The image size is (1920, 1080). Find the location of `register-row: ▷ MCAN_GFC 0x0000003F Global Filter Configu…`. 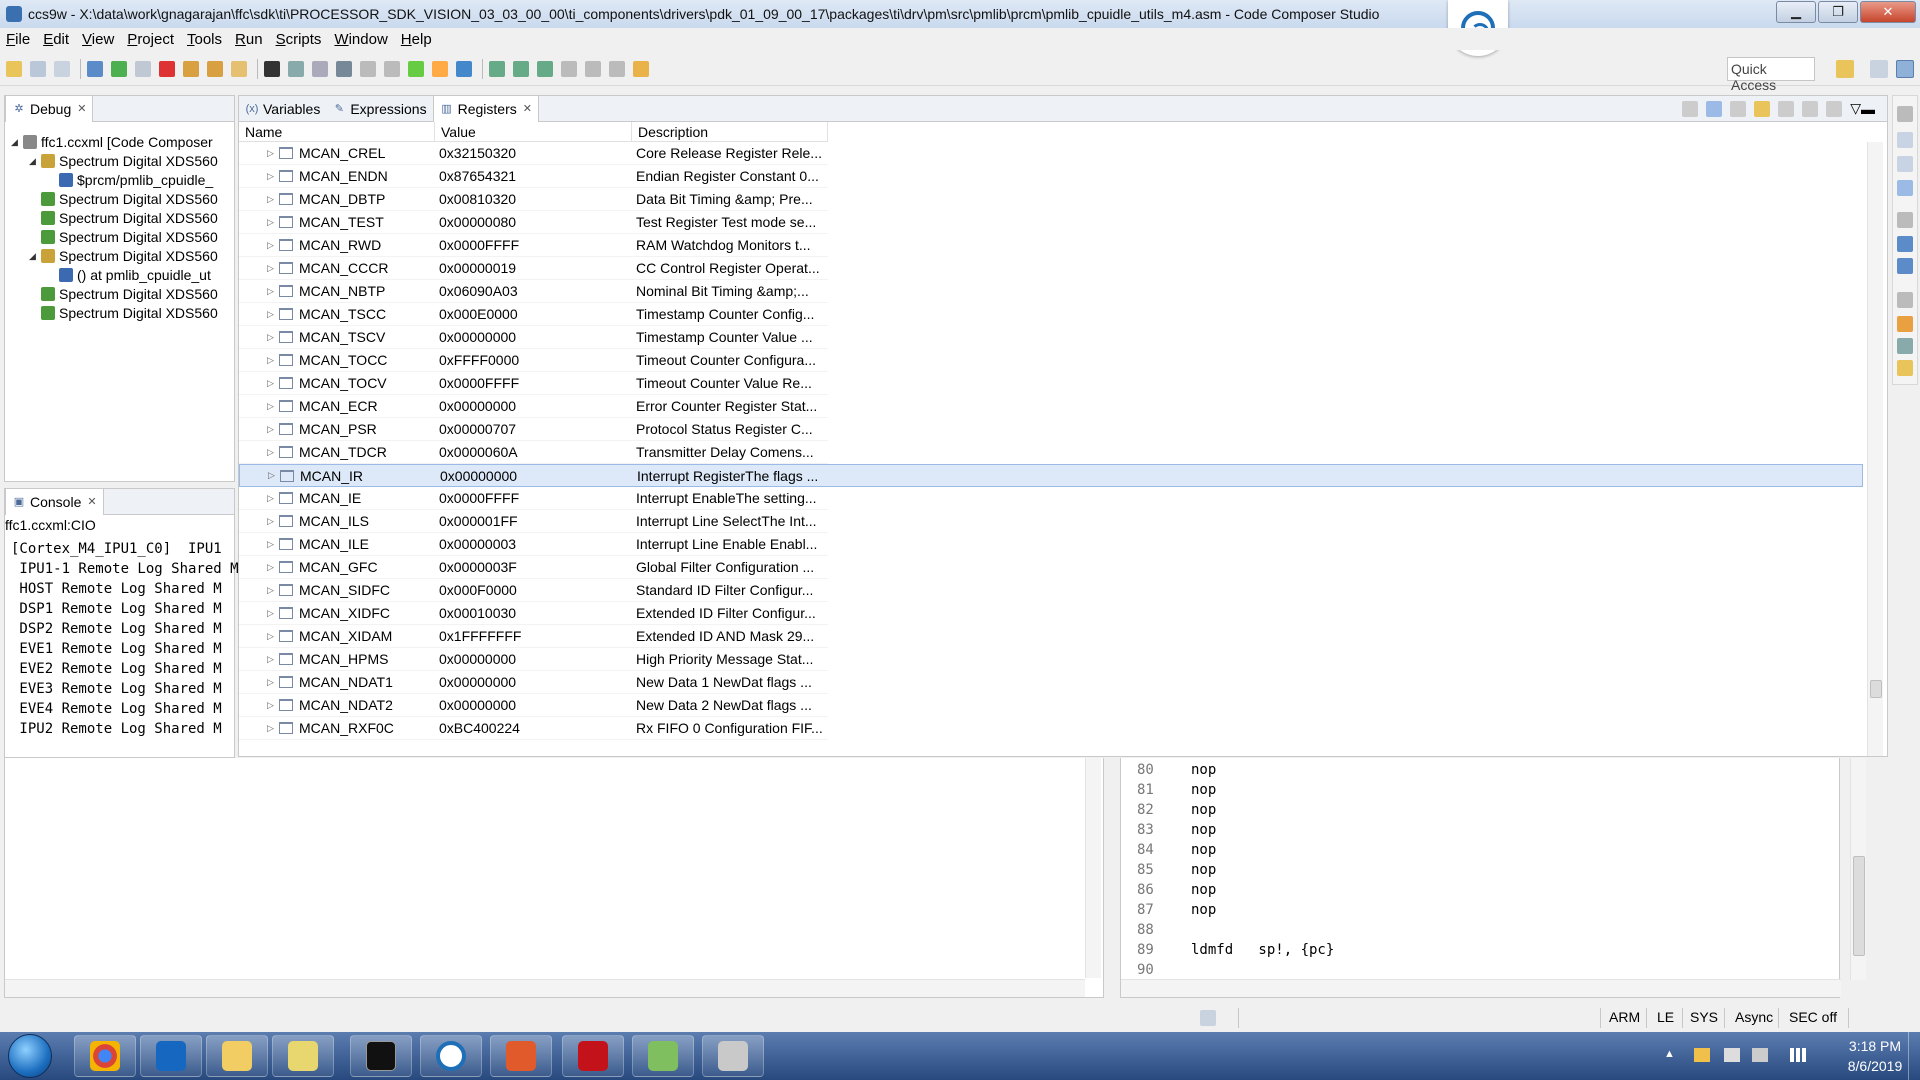

register-row: ▷ MCAN_GFC 0x0000003F Global Filter Configu… is located at coordinates (533, 567).